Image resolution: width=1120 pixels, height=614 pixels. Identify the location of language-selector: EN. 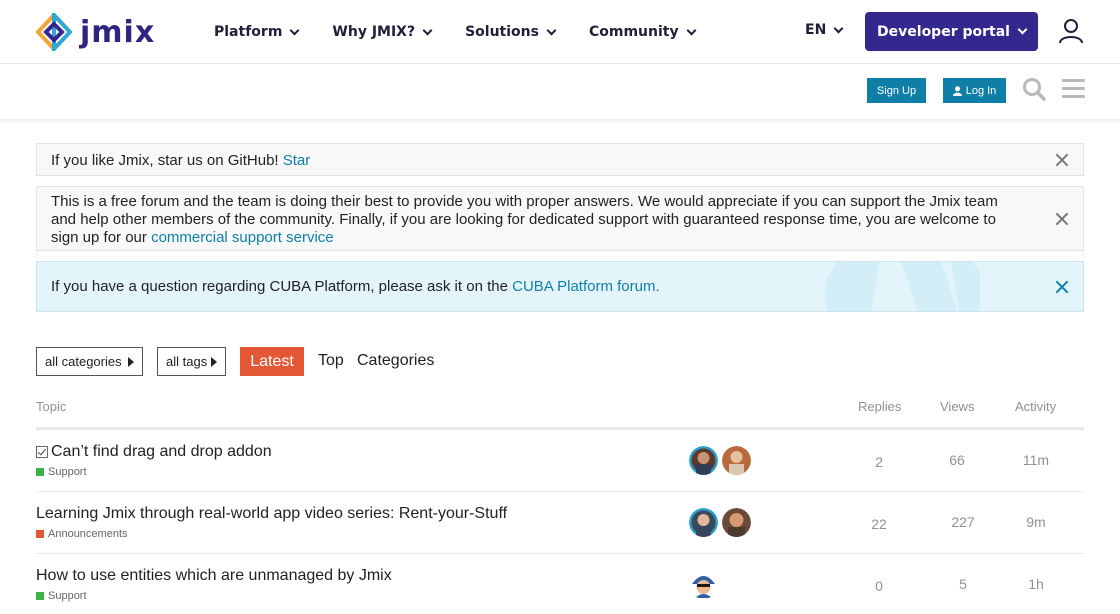
(824, 30).